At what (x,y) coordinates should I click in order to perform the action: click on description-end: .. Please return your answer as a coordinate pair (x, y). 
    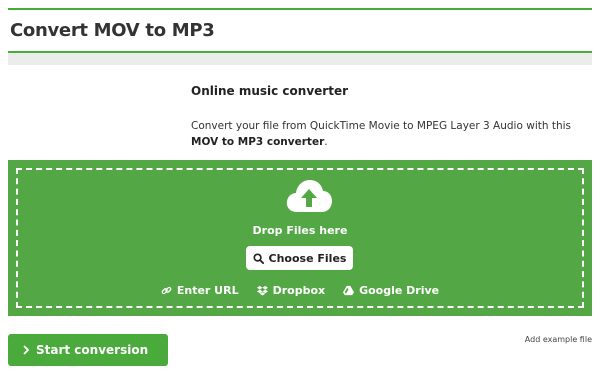
    Looking at the image, I should click on (326, 142).